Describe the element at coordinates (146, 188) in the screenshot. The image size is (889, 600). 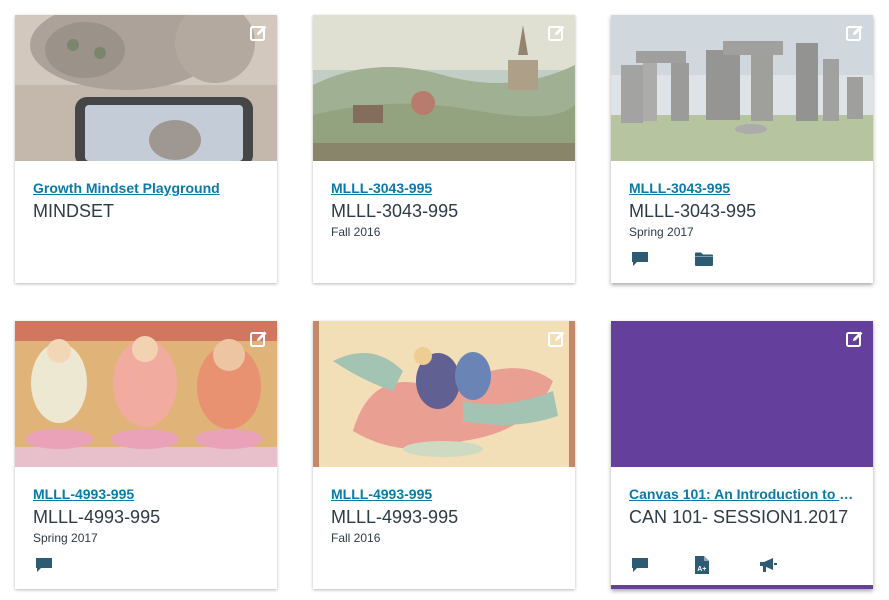
I see `course-link: Growth Mindset Playground` at that location.